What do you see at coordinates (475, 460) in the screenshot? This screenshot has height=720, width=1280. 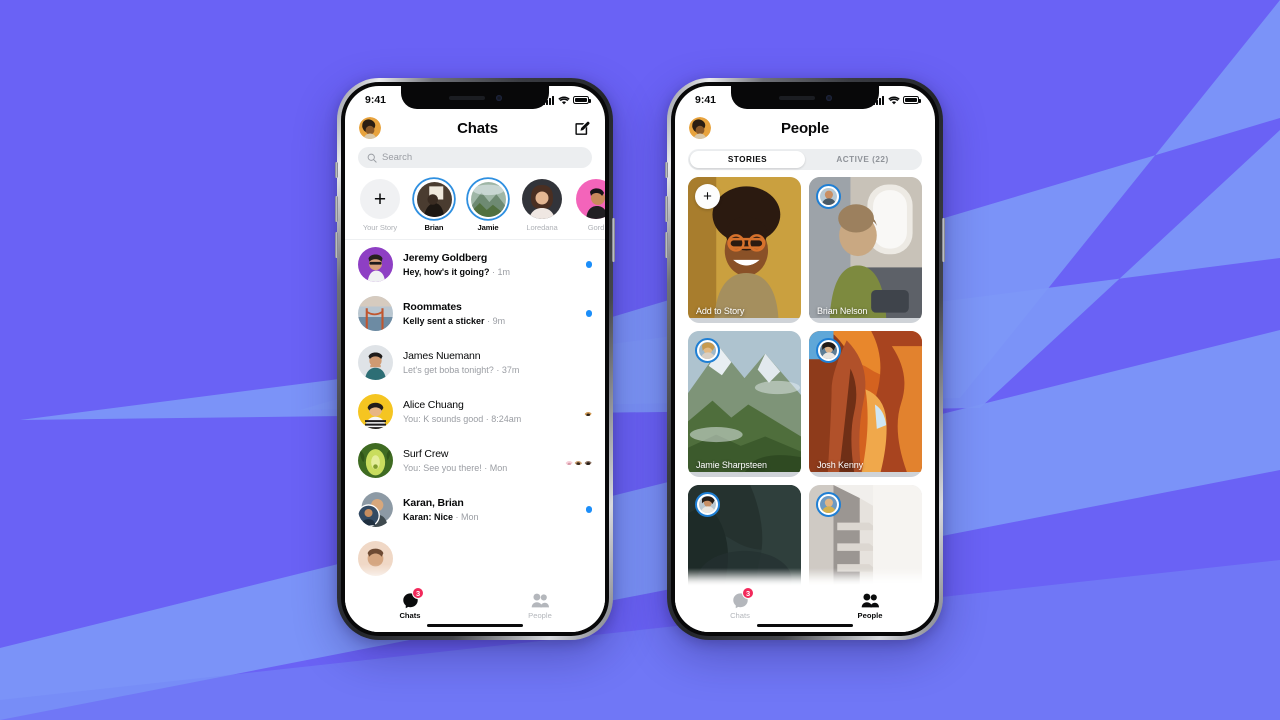 I see `chat-row: Surf Crew You: See you there! · Mon` at bounding box center [475, 460].